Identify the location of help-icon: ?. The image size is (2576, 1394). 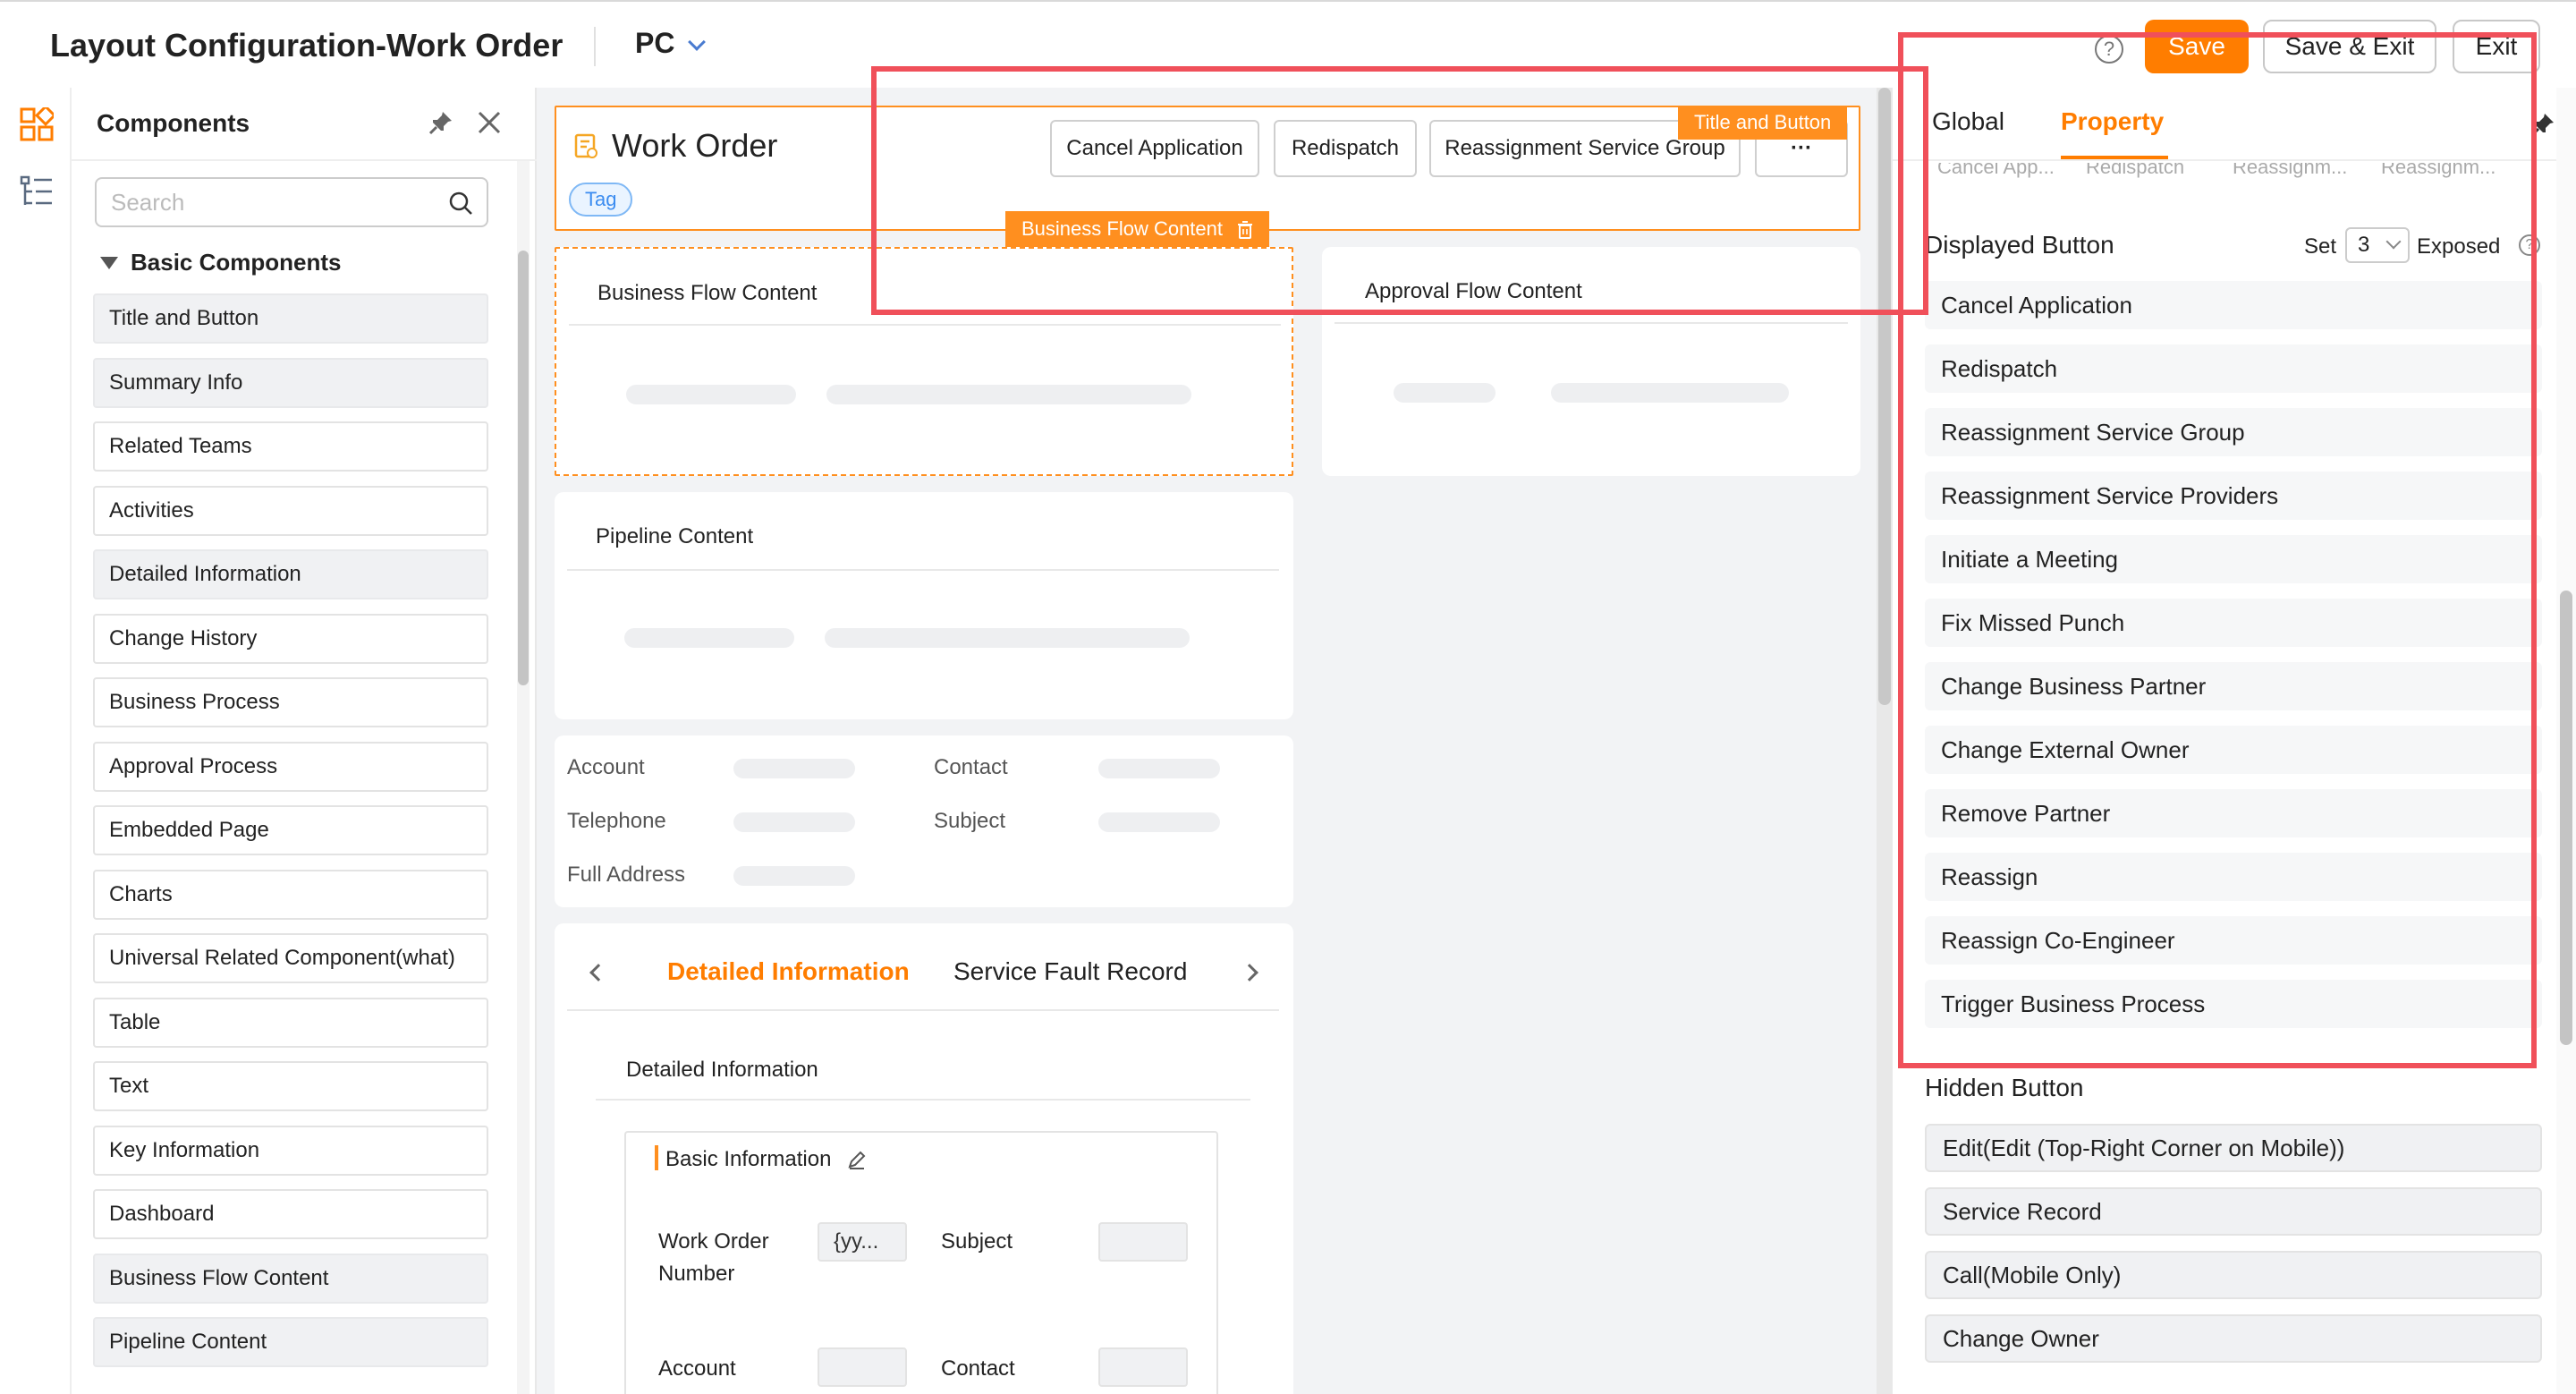
(2109, 50).